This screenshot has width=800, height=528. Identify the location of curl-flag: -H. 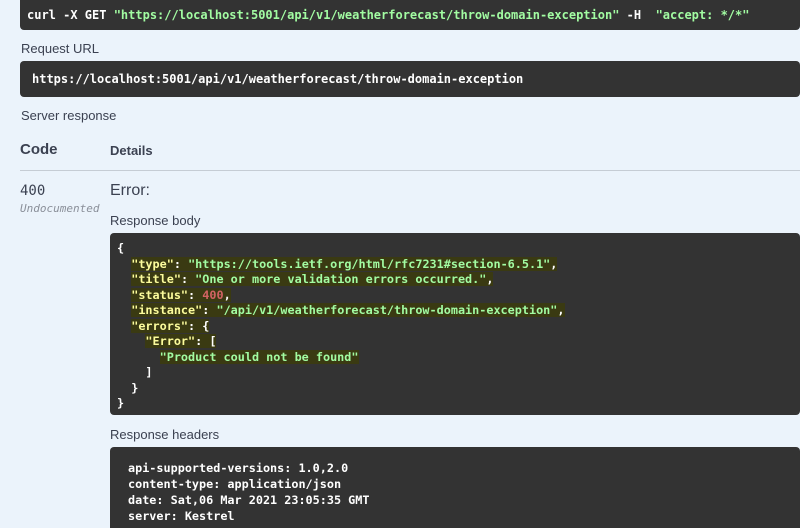
(637, 15).